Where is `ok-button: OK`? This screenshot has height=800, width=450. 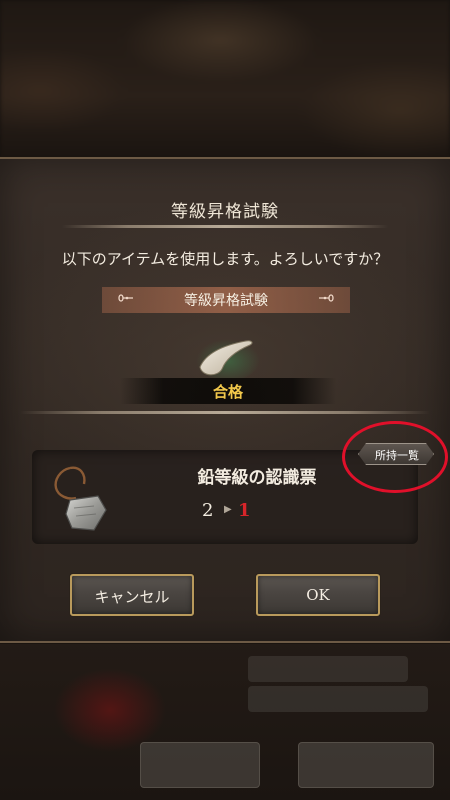
ok-button: OK is located at coordinates (318, 595).